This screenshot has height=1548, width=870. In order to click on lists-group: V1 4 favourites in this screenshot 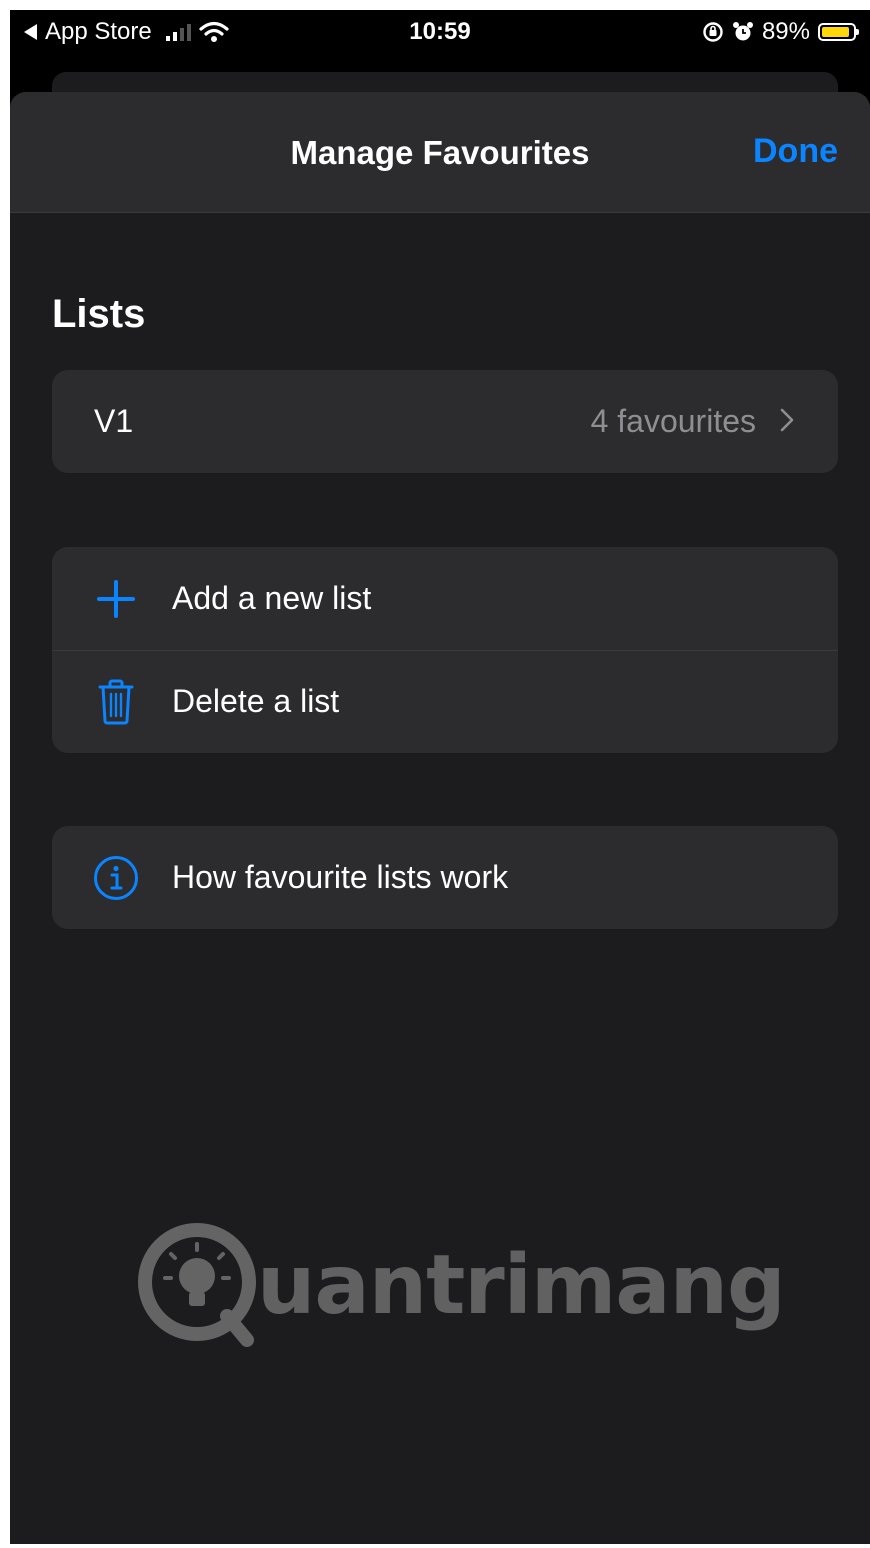, I will do `click(445, 421)`.